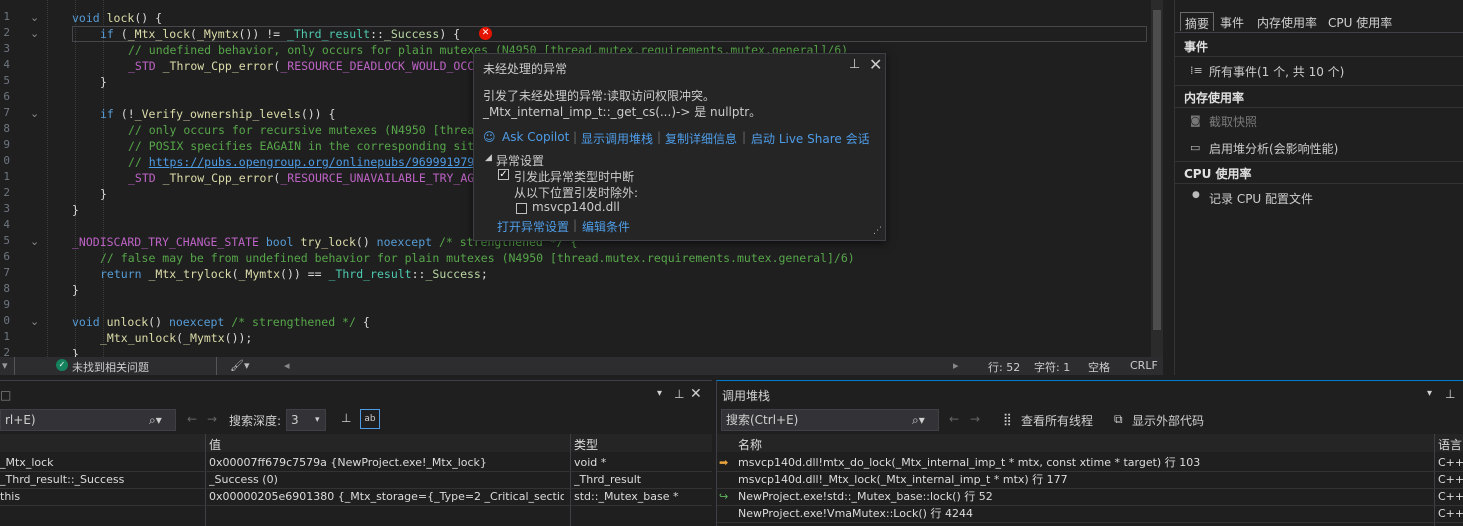 The width and height of the screenshot is (1463, 526). Describe the element at coordinates (124, 274) in the screenshot. I see `code-token: return` at that location.